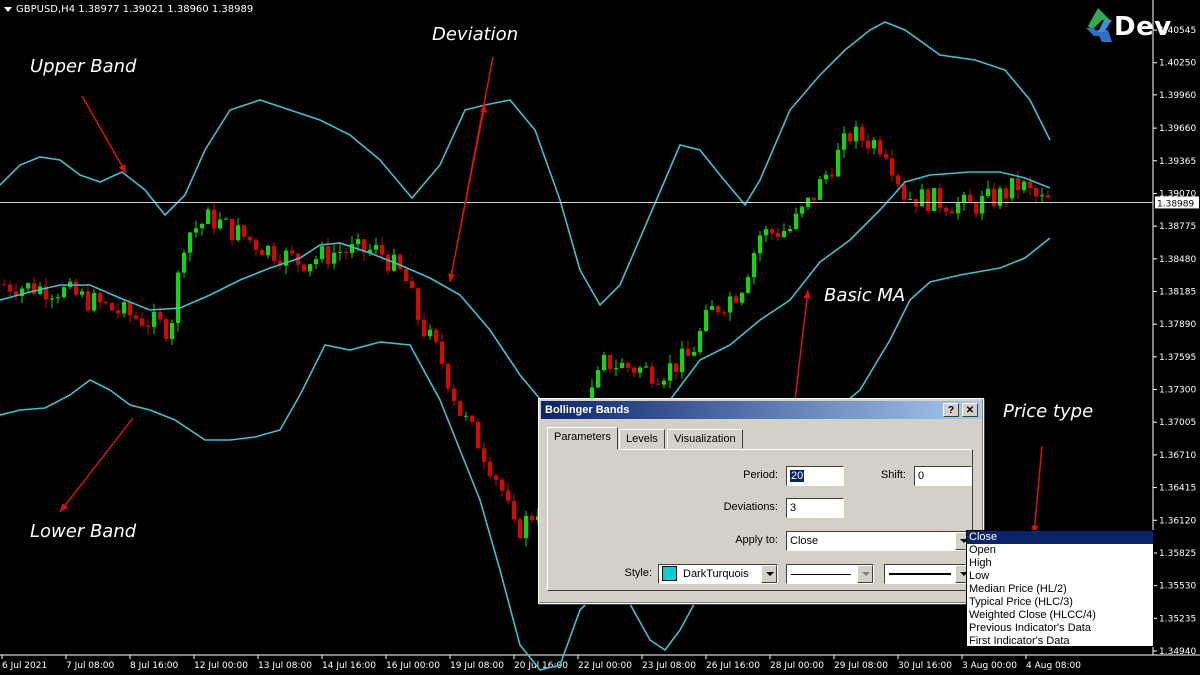  Describe the element at coordinates (879, 541) in the screenshot. I see `apply-to-select: Close` at that location.